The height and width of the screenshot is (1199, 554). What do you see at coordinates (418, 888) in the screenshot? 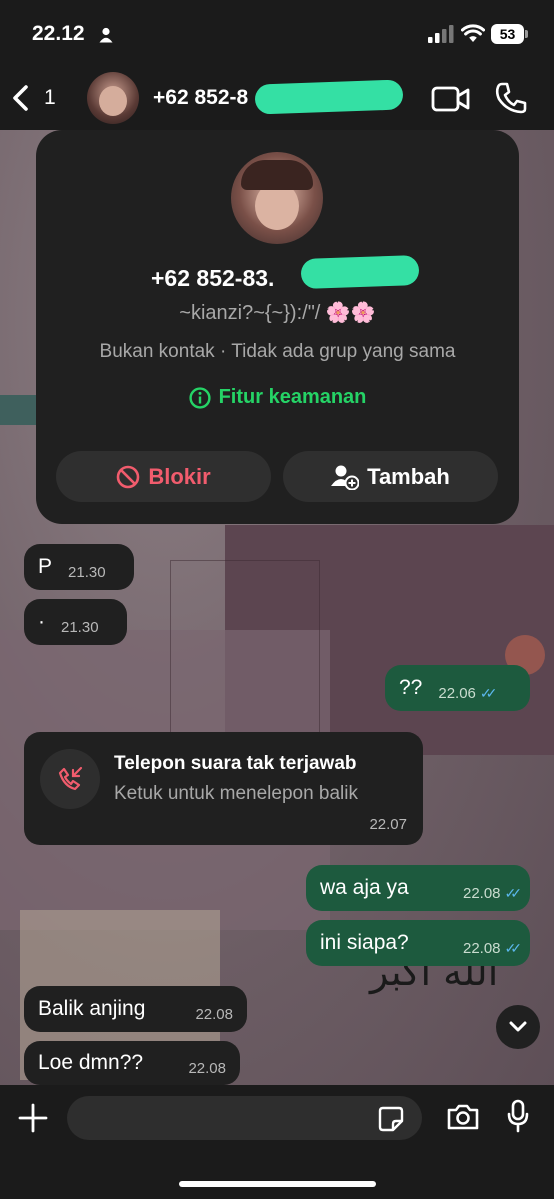
I see `message-bubble: wa aja ya 22.08 ✓✓` at bounding box center [418, 888].